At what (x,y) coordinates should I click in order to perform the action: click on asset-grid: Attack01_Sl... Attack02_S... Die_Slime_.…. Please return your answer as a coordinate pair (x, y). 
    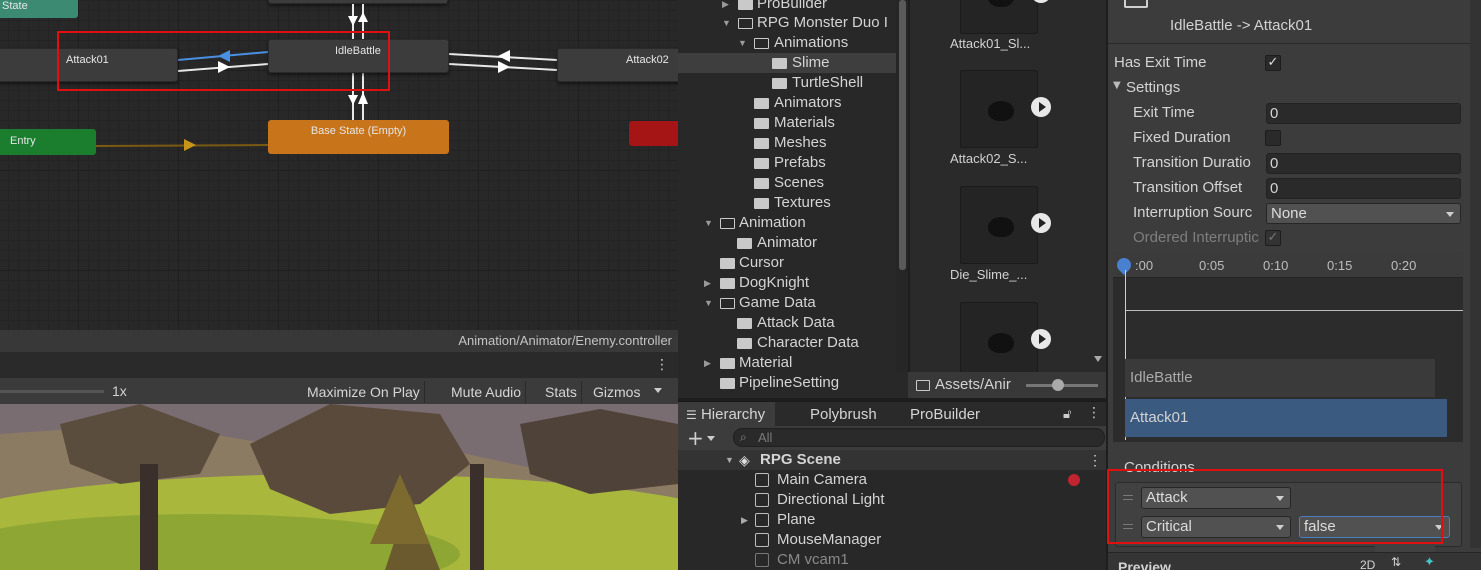
    Looking at the image, I should click on (1008, 186).